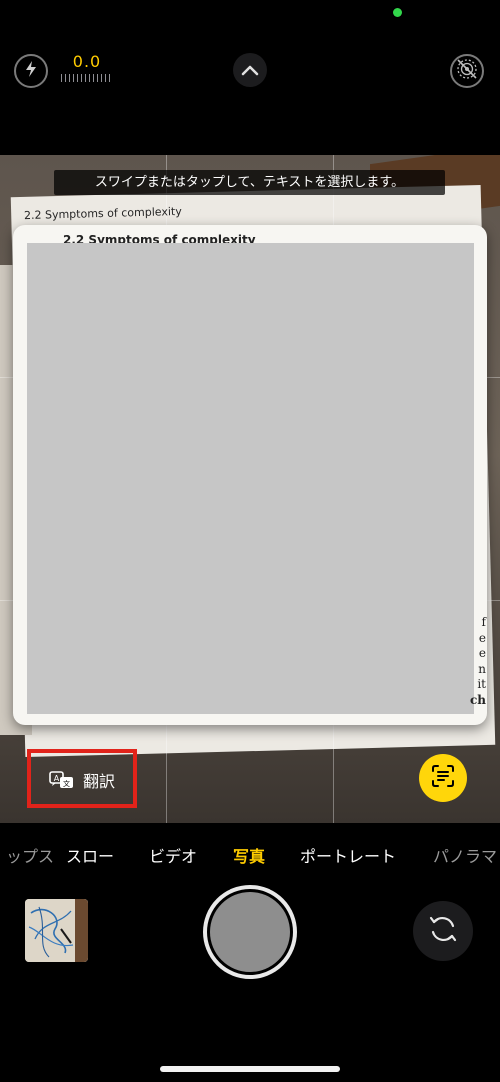 Image resolution: width=500 pixels, height=1082 pixels. I want to click on controls-toggle-button, so click(250, 70).